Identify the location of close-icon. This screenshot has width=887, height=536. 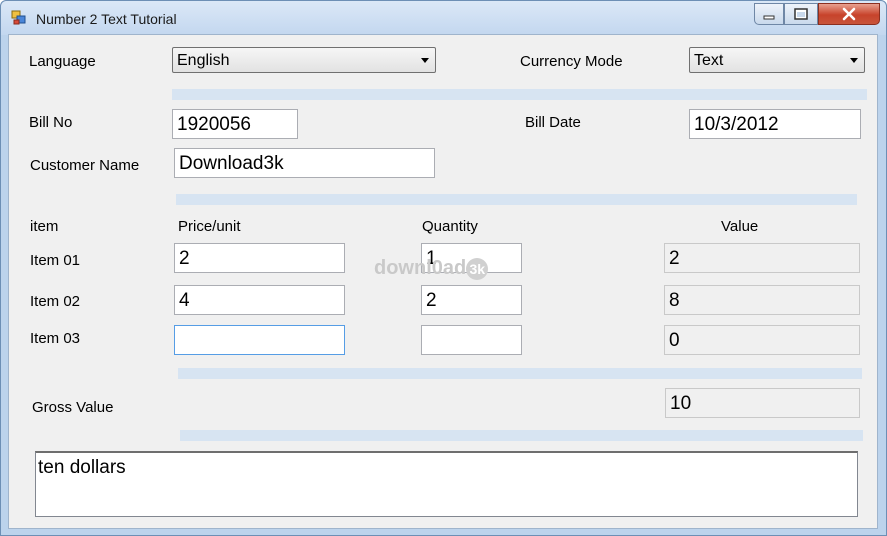
(849, 14).